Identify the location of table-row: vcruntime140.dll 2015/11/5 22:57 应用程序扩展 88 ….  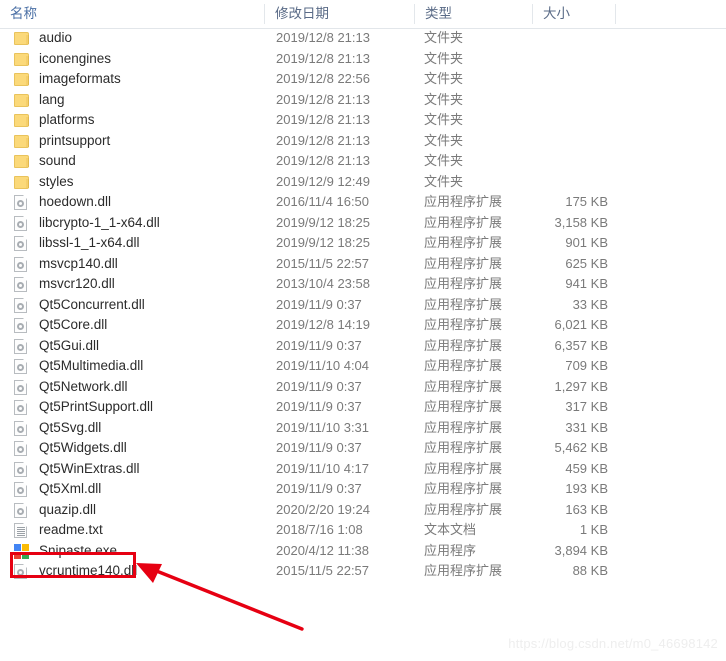
(363, 571).